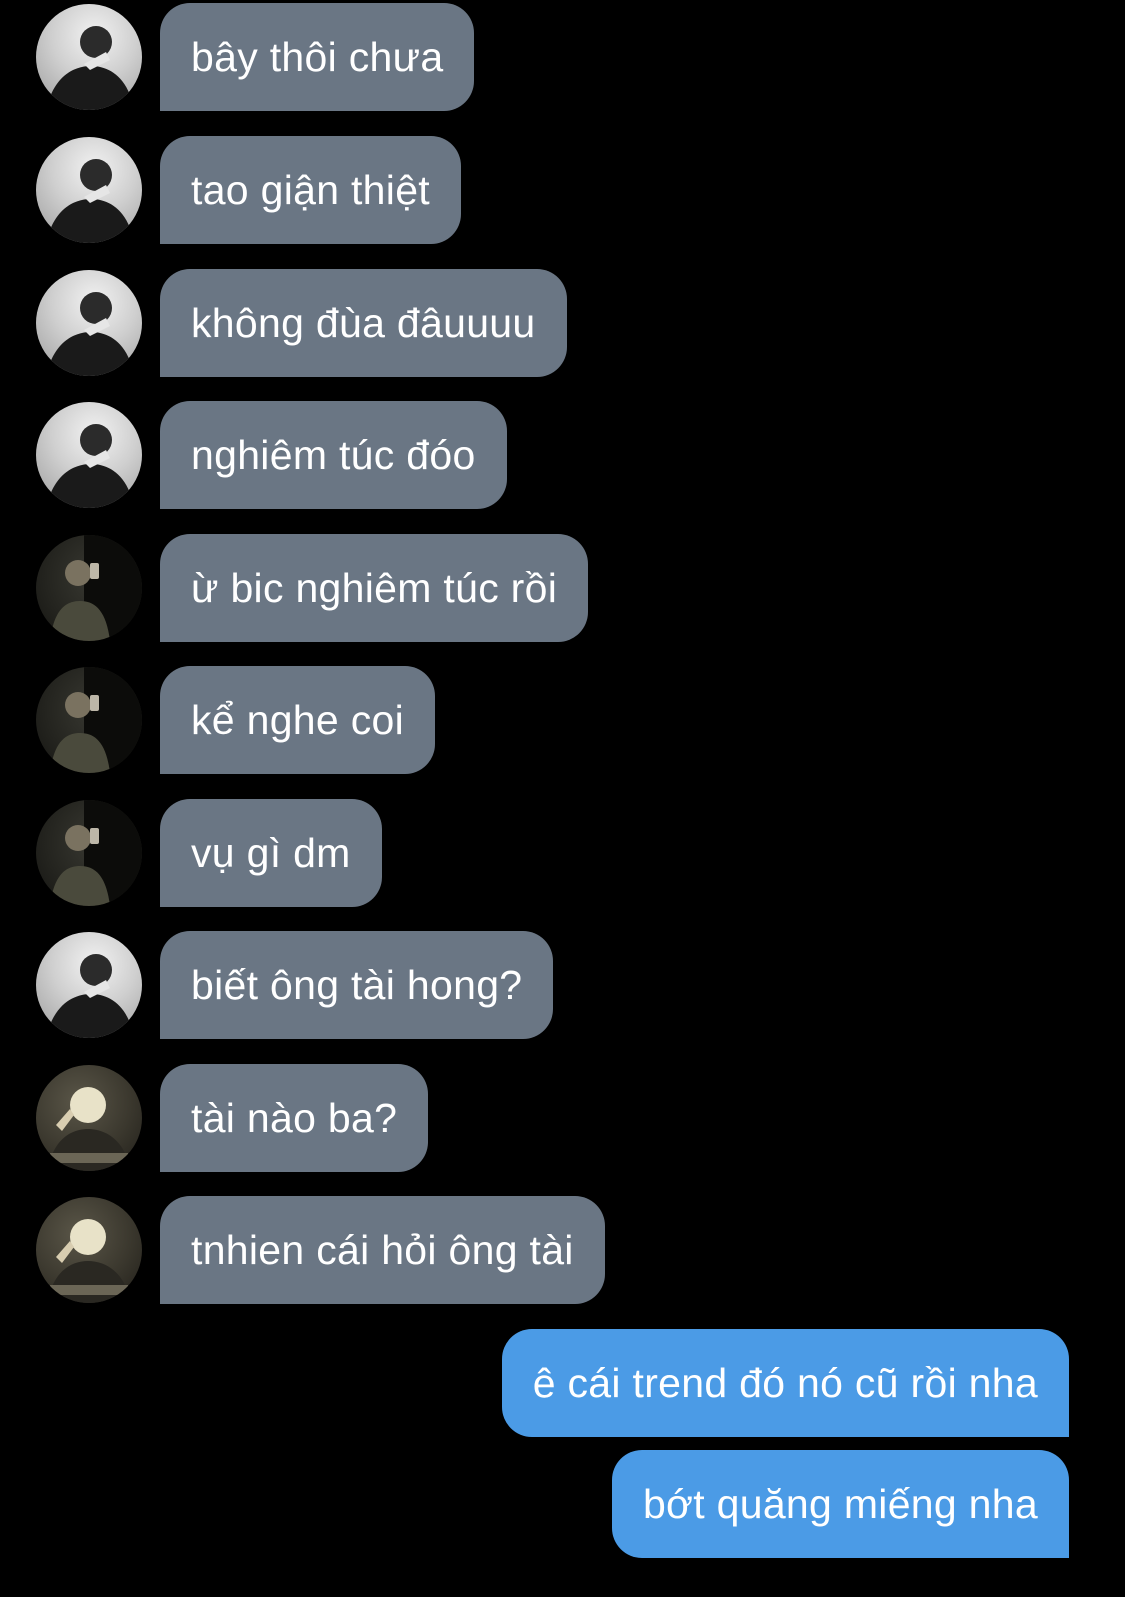 Image resolution: width=1125 pixels, height=1597 pixels. Describe the element at coordinates (271, 853) in the screenshot. I see `incoming-message-bubble: vụ gì dm` at that location.